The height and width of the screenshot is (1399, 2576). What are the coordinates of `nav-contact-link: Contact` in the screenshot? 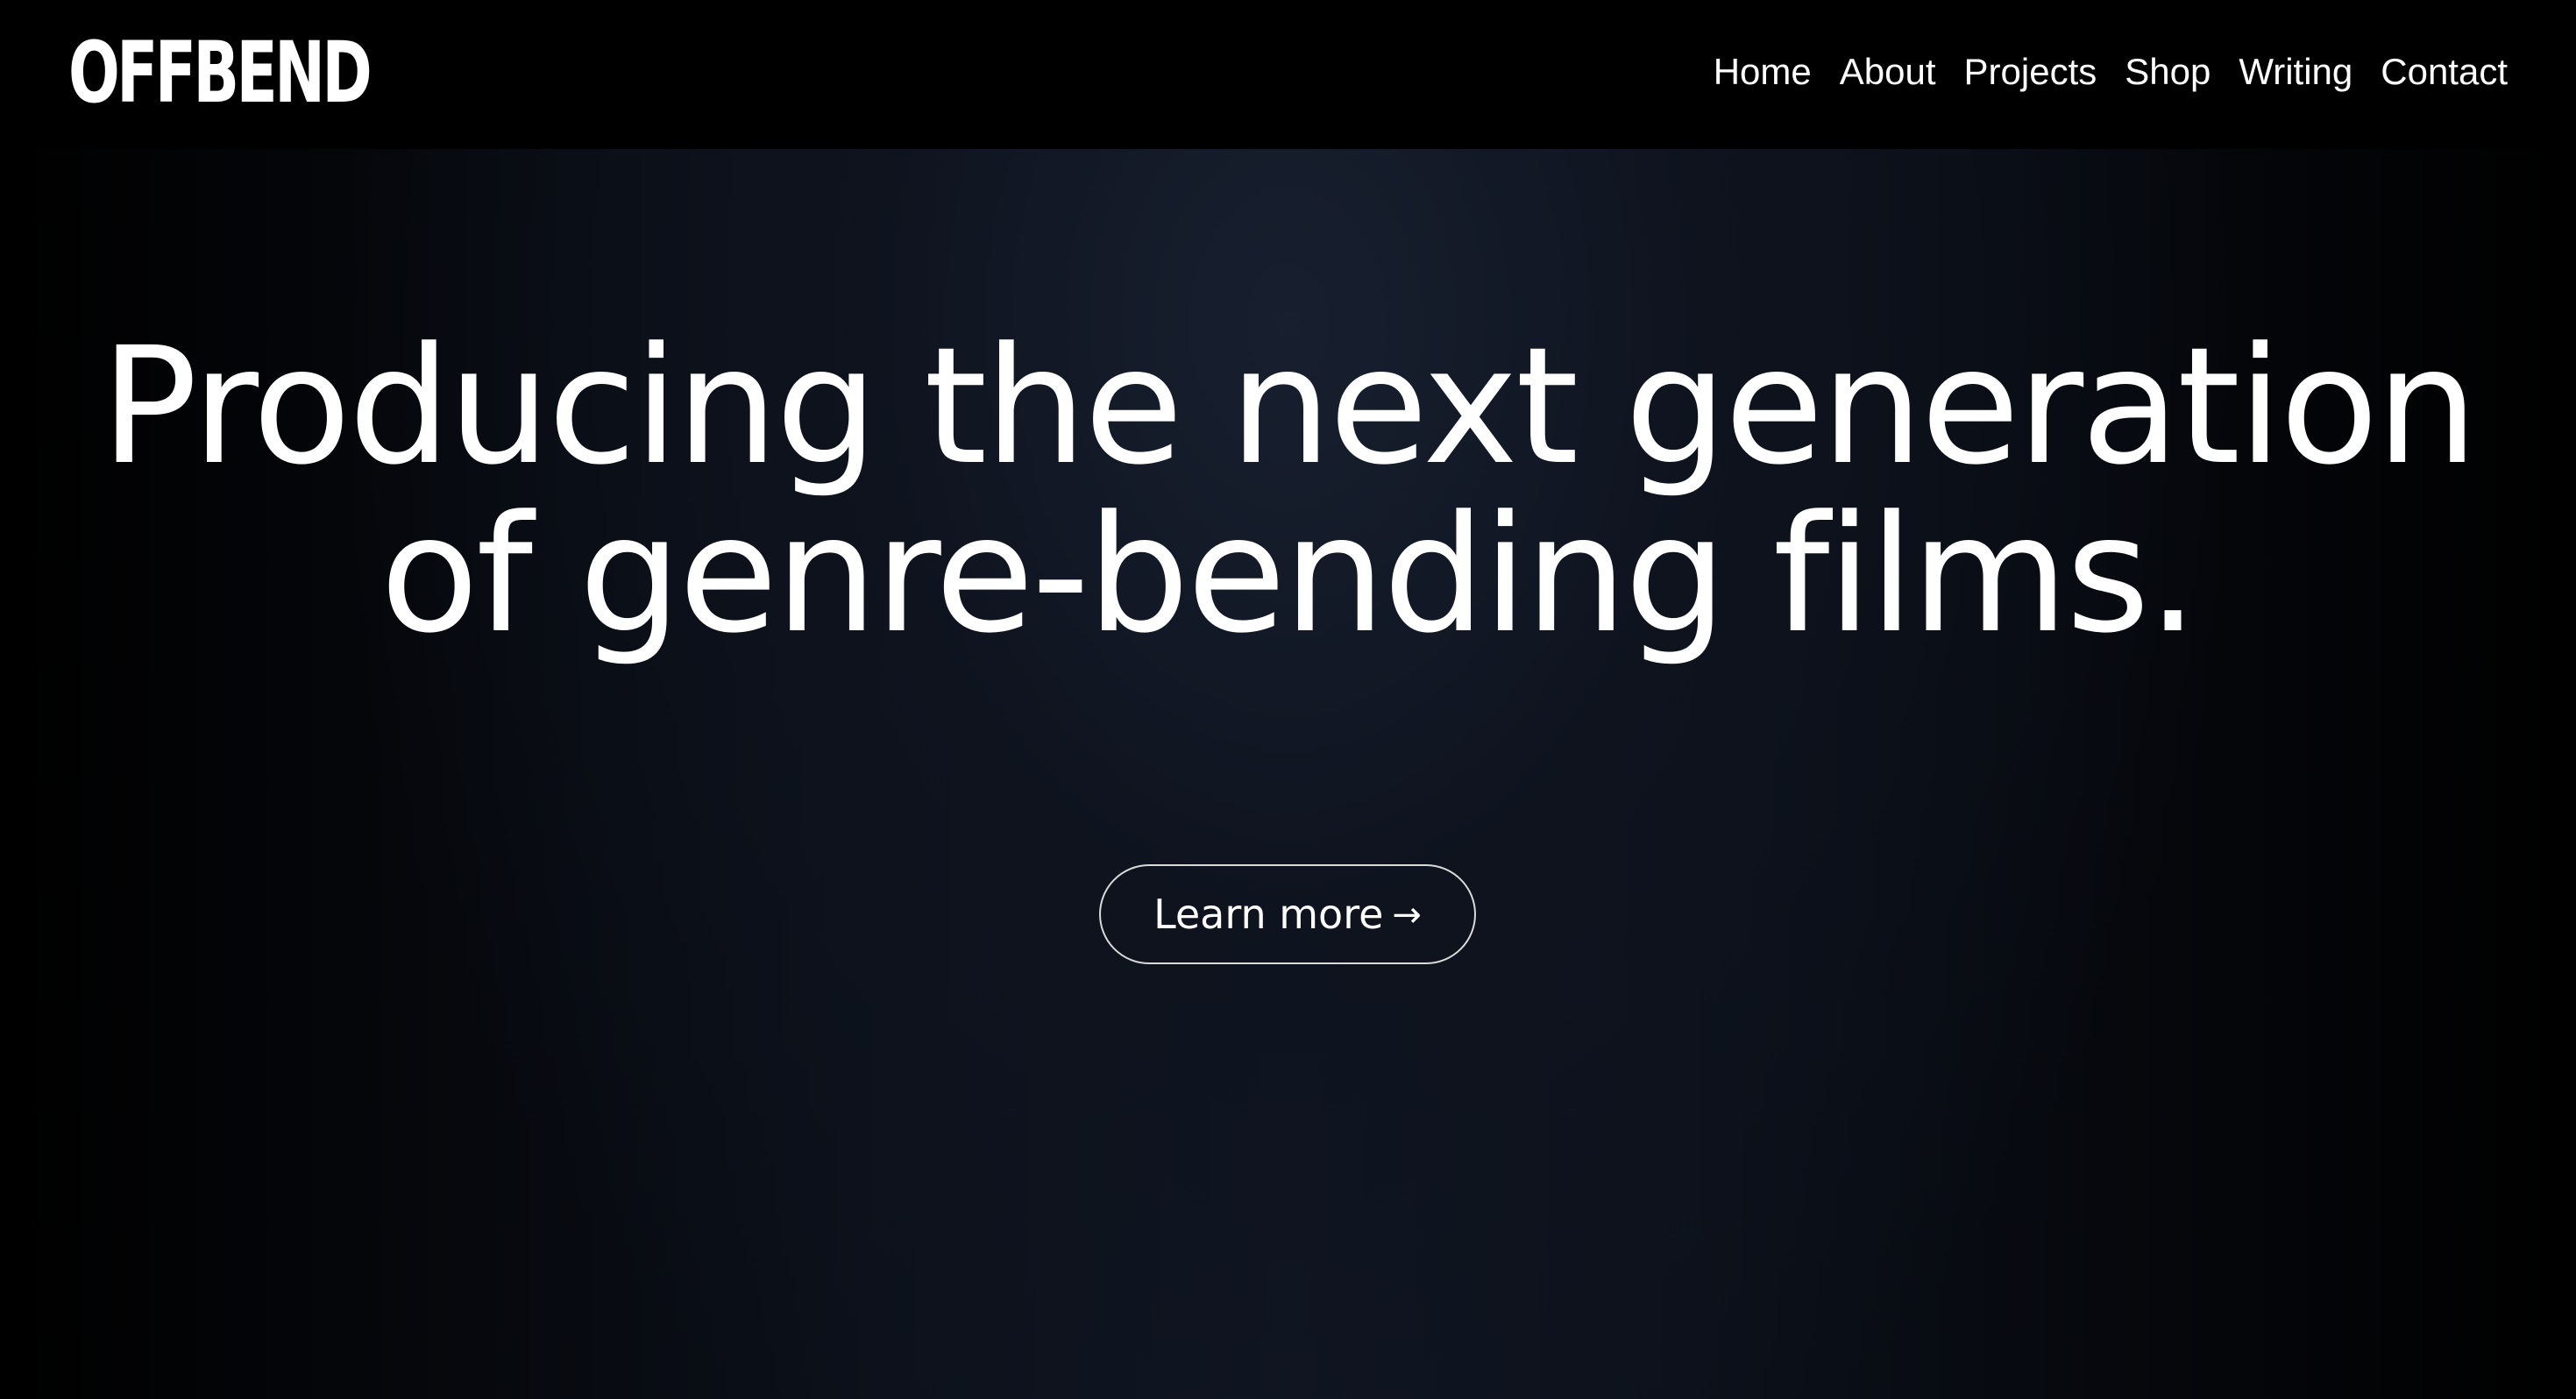 It's located at (2444, 72).